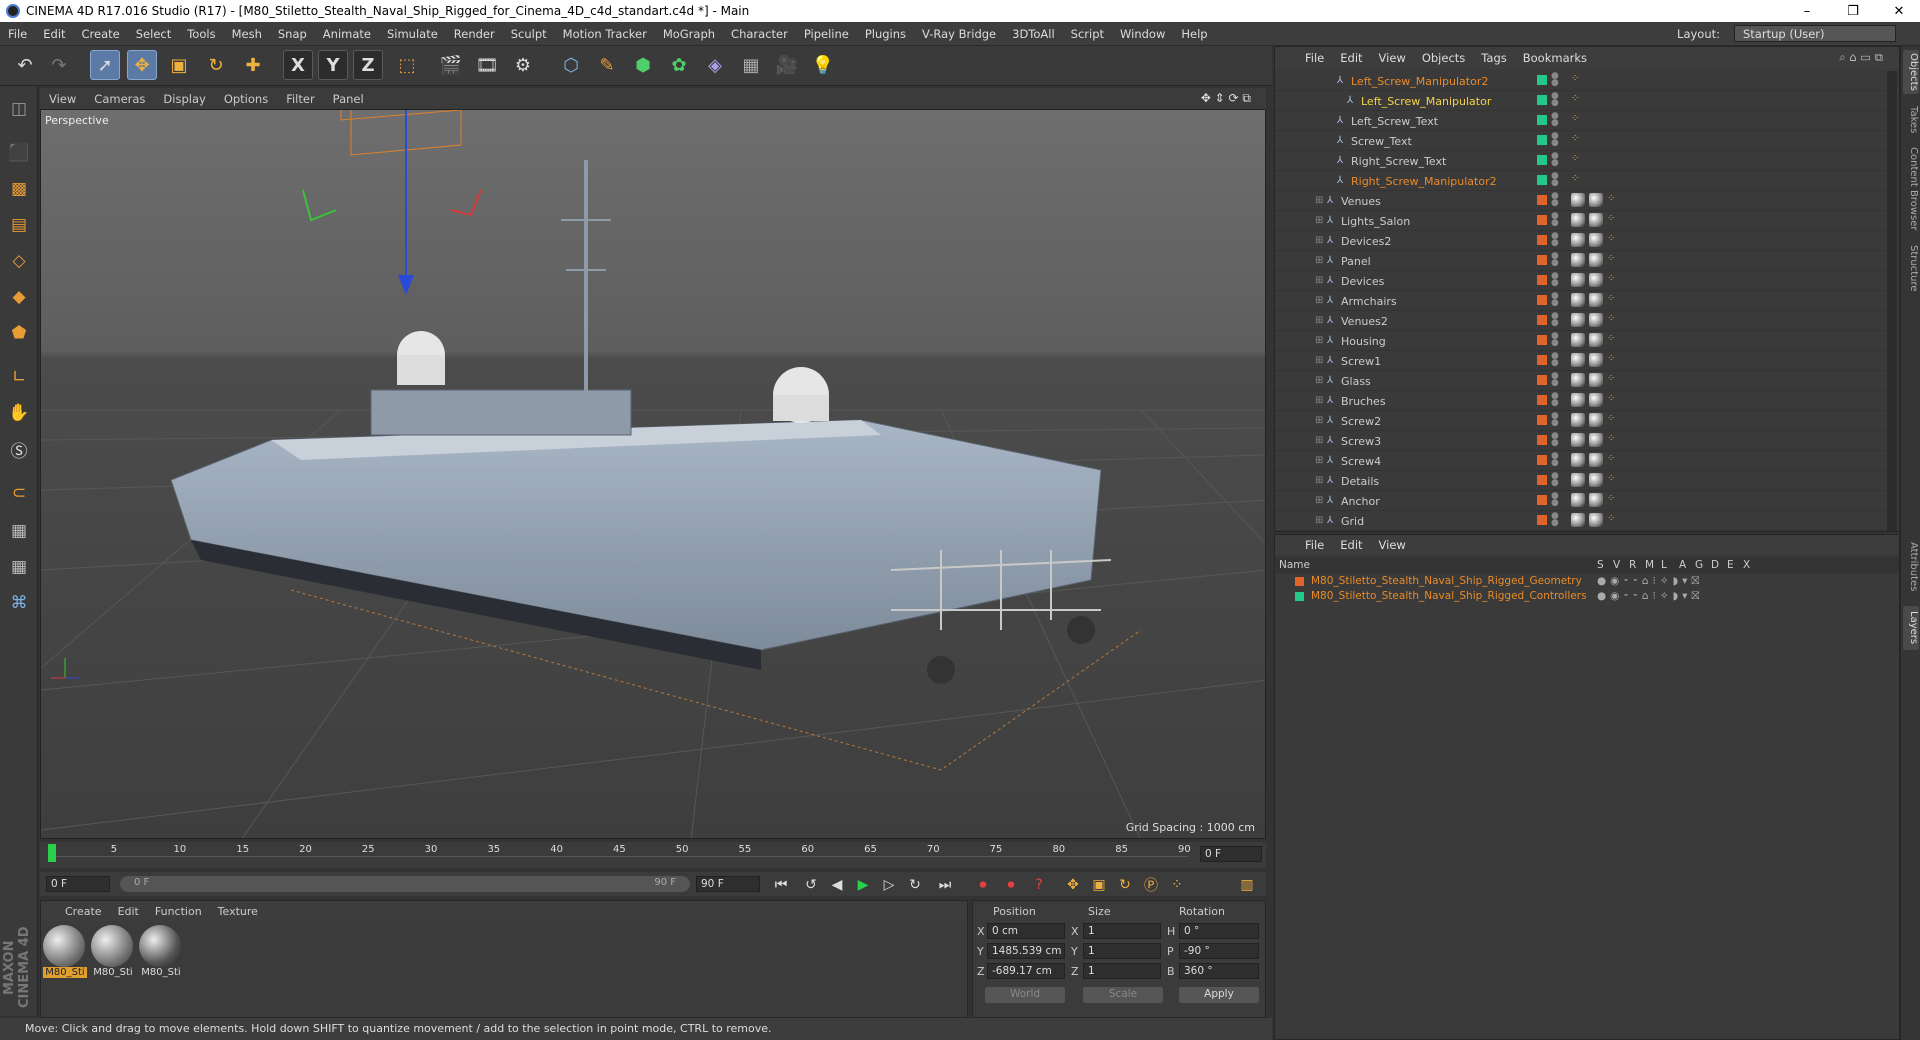  I want to click on current-frame-field: 0 F, so click(1231, 854).